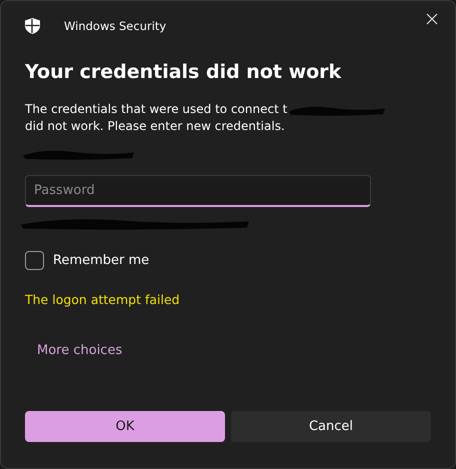 The width and height of the screenshot is (456, 469). Describe the element at coordinates (331, 426) in the screenshot. I see `cancel-button: Cancel` at that location.